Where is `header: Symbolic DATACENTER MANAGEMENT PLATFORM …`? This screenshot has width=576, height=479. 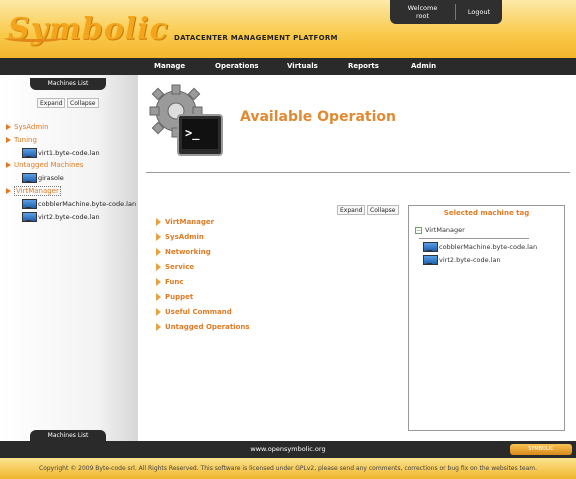 header: Symbolic DATACENTER MANAGEMENT PLATFORM … is located at coordinates (288, 29).